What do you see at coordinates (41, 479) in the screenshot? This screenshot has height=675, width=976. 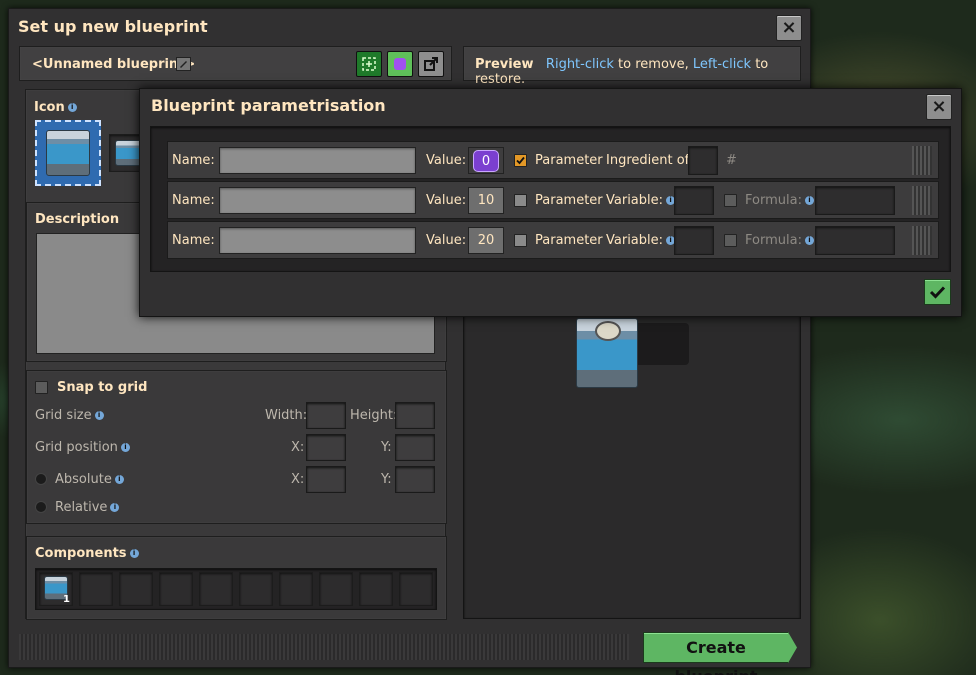 I see `absolute-radio` at bounding box center [41, 479].